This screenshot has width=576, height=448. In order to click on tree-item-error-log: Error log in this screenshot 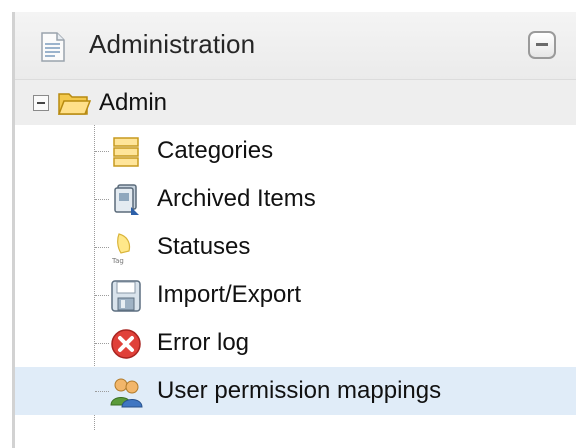, I will do `click(295, 343)`.